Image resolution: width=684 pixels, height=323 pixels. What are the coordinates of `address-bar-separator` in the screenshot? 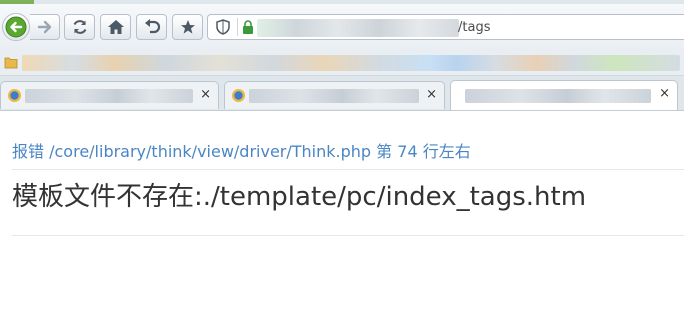 It's located at (237, 27).